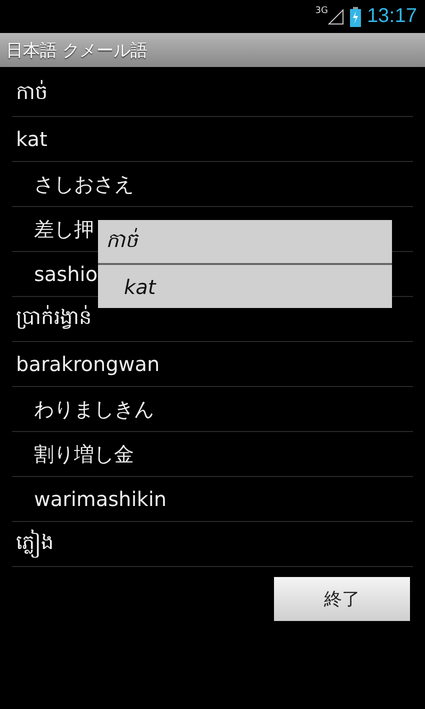 The width and height of the screenshot is (425, 709). What do you see at coordinates (391, 16) in the screenshot?
I see `clock-time: 13:17` at bounding box center [391, 16].